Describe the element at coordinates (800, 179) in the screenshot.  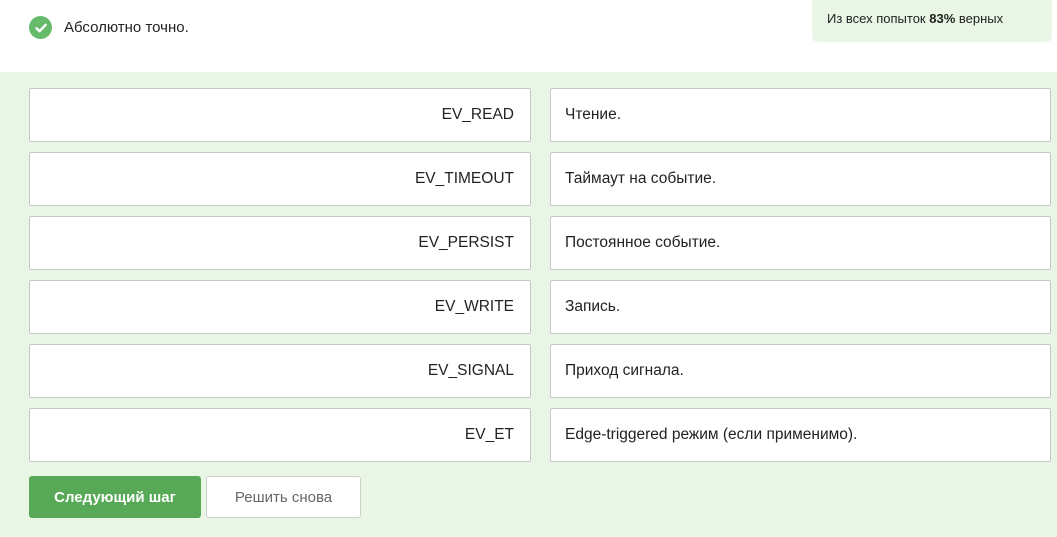
I see `definition-cell: Таймаут на событие.` at that location.